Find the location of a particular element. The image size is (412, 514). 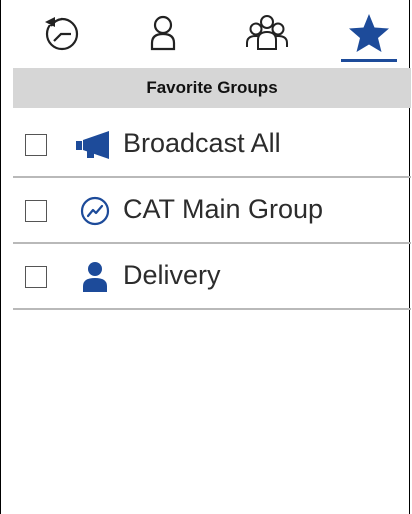

history-icon is located at coordinates (62, 33).